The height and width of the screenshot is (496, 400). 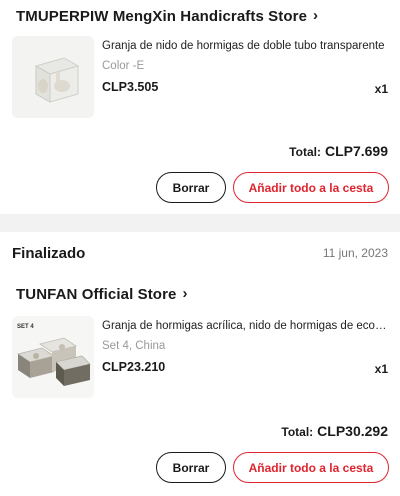 What do you see at coordinates (161, 16) in the screenshot?
I see `store-name: TMUPERPIW MengXin Handicrafts Store` at bounding box center [161, 16].